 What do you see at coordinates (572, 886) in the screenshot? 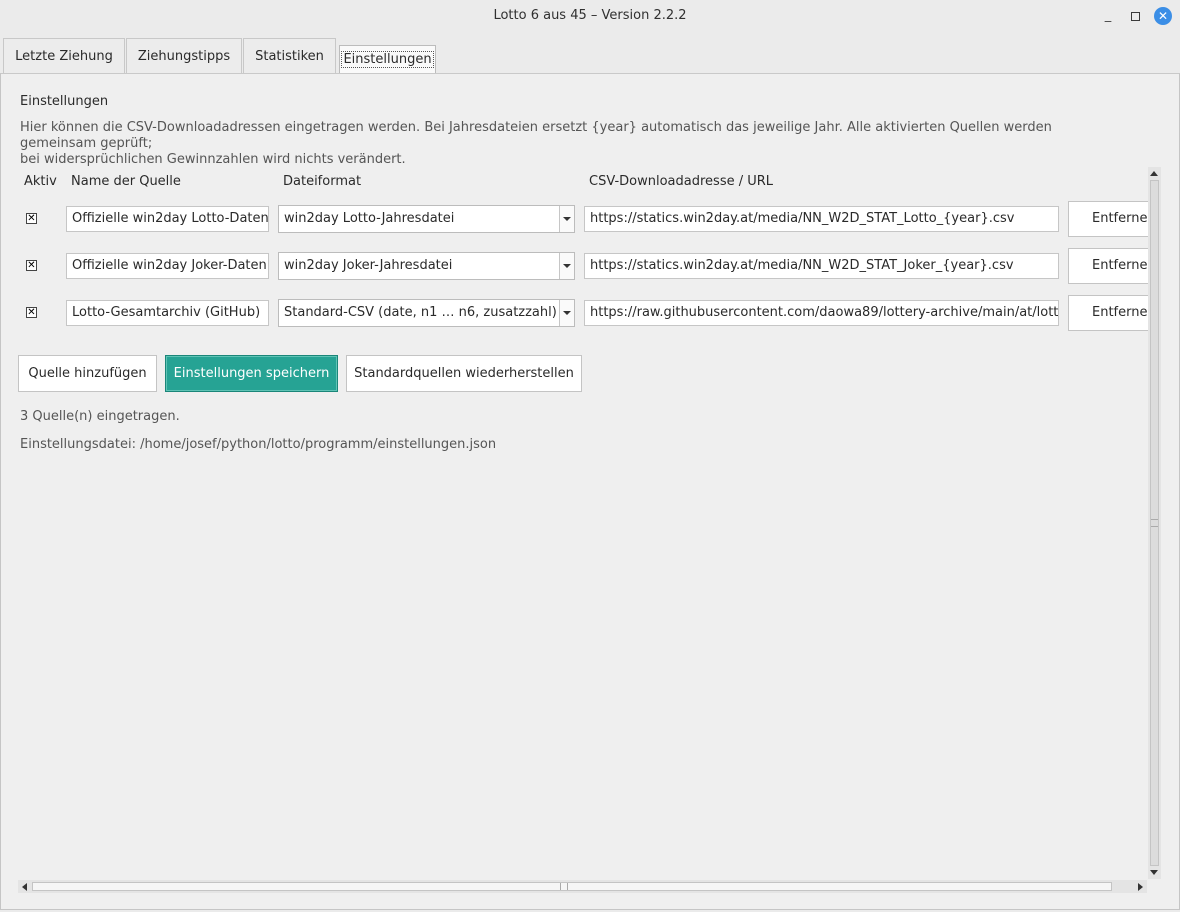
I see `horizontal-scroll-thumb` at bounding box center [572, 886].